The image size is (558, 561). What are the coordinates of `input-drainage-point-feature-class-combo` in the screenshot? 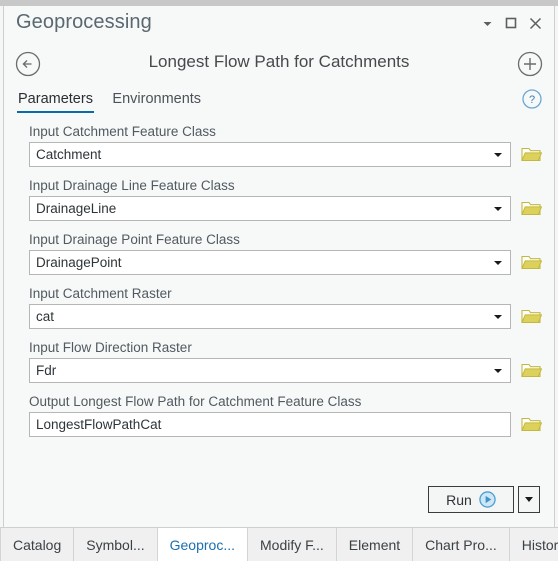 It's located at (270, 262).